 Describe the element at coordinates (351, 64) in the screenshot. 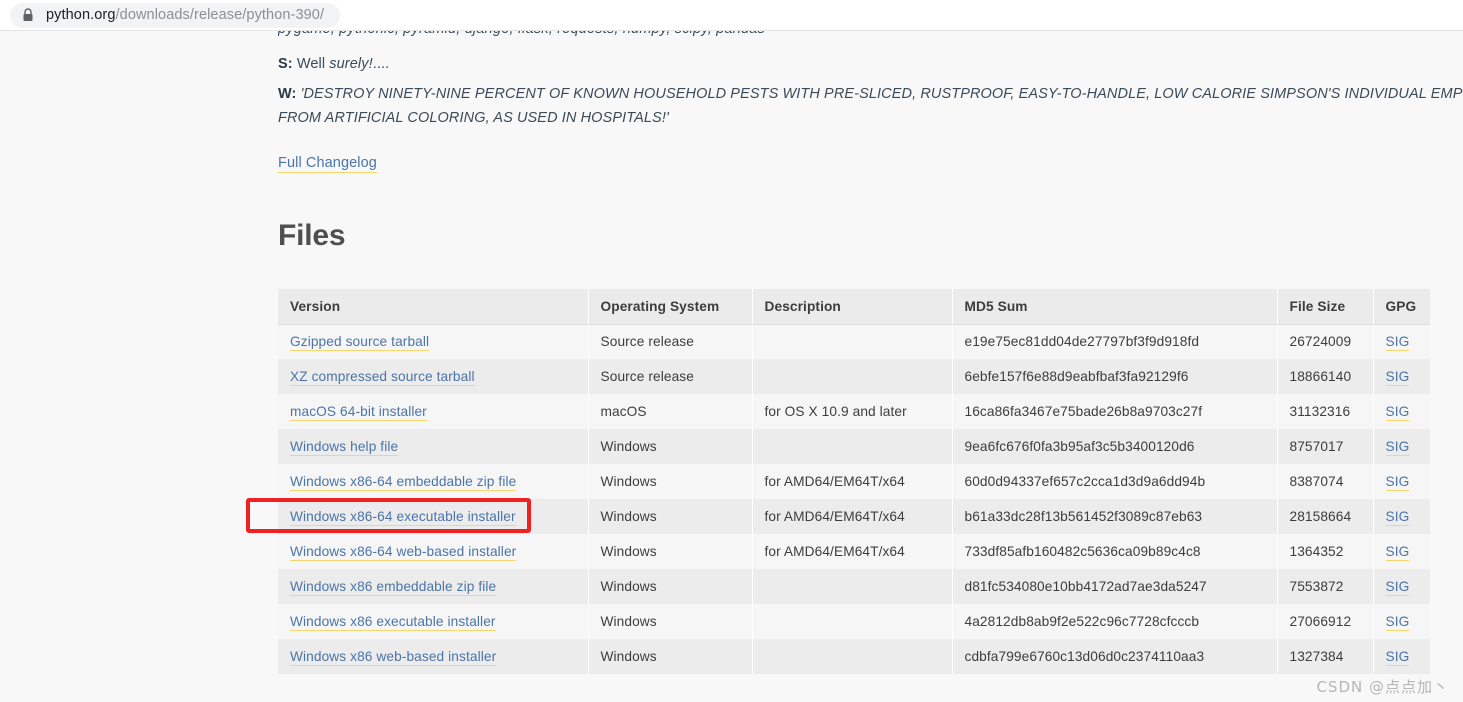

I see `dialogue-s-italic: surely!` at that location.